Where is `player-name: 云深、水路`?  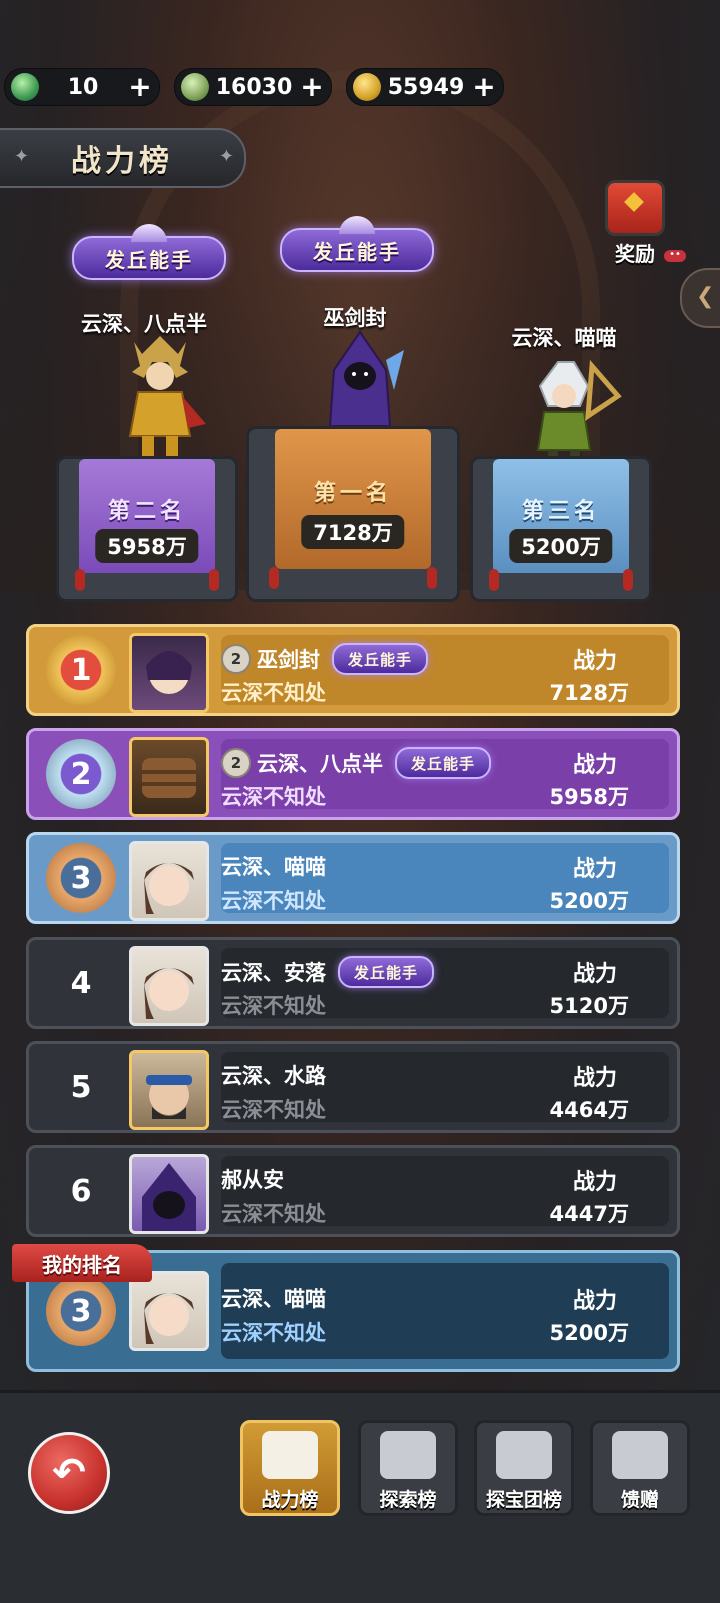
player-name: 云深、水路 is located at coordinates (273, 1076).